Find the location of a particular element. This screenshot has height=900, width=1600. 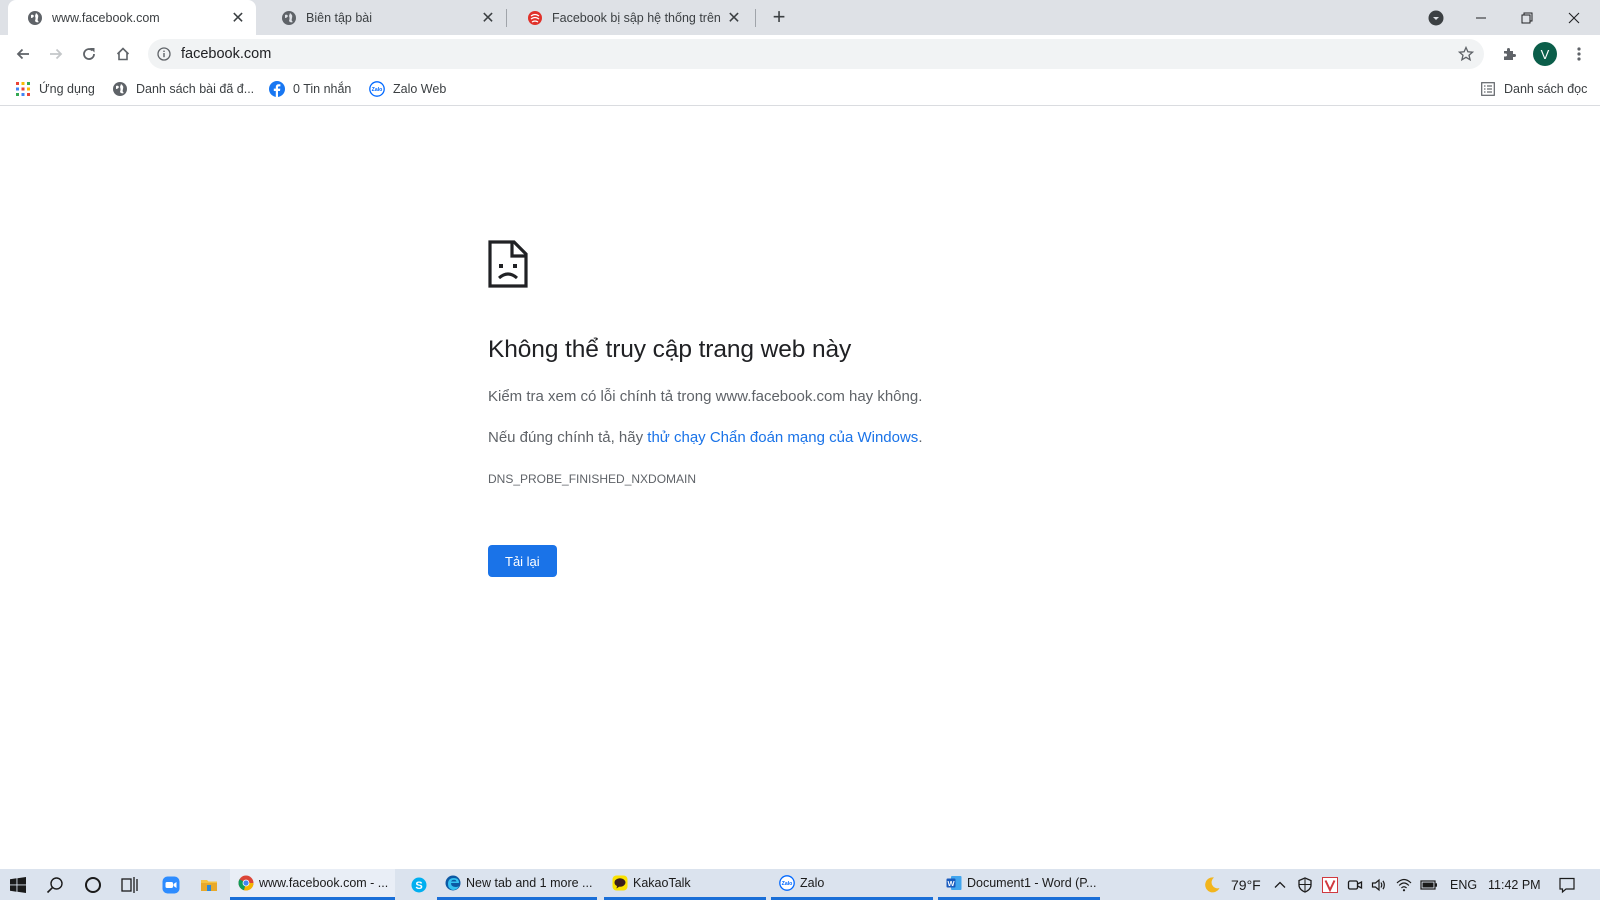

bookmark-zalo-web: Zalo Zalo Web is located at coordinates (407, 89).